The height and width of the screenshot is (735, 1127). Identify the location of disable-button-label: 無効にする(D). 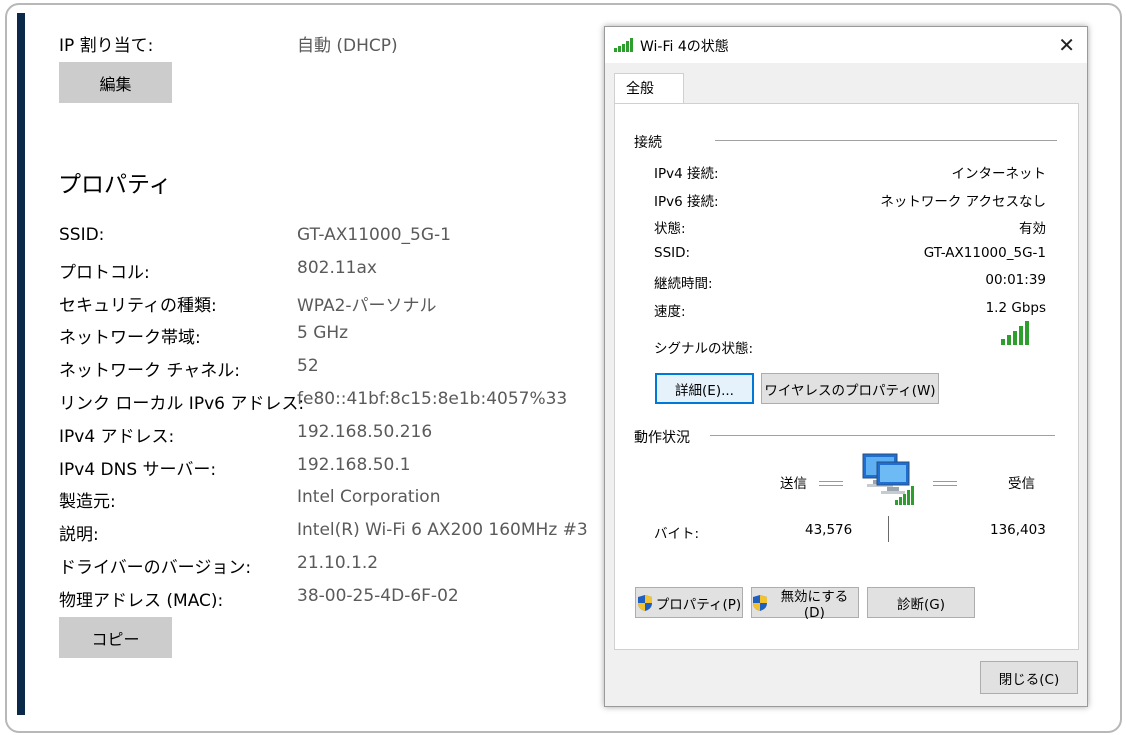
(814, 604).